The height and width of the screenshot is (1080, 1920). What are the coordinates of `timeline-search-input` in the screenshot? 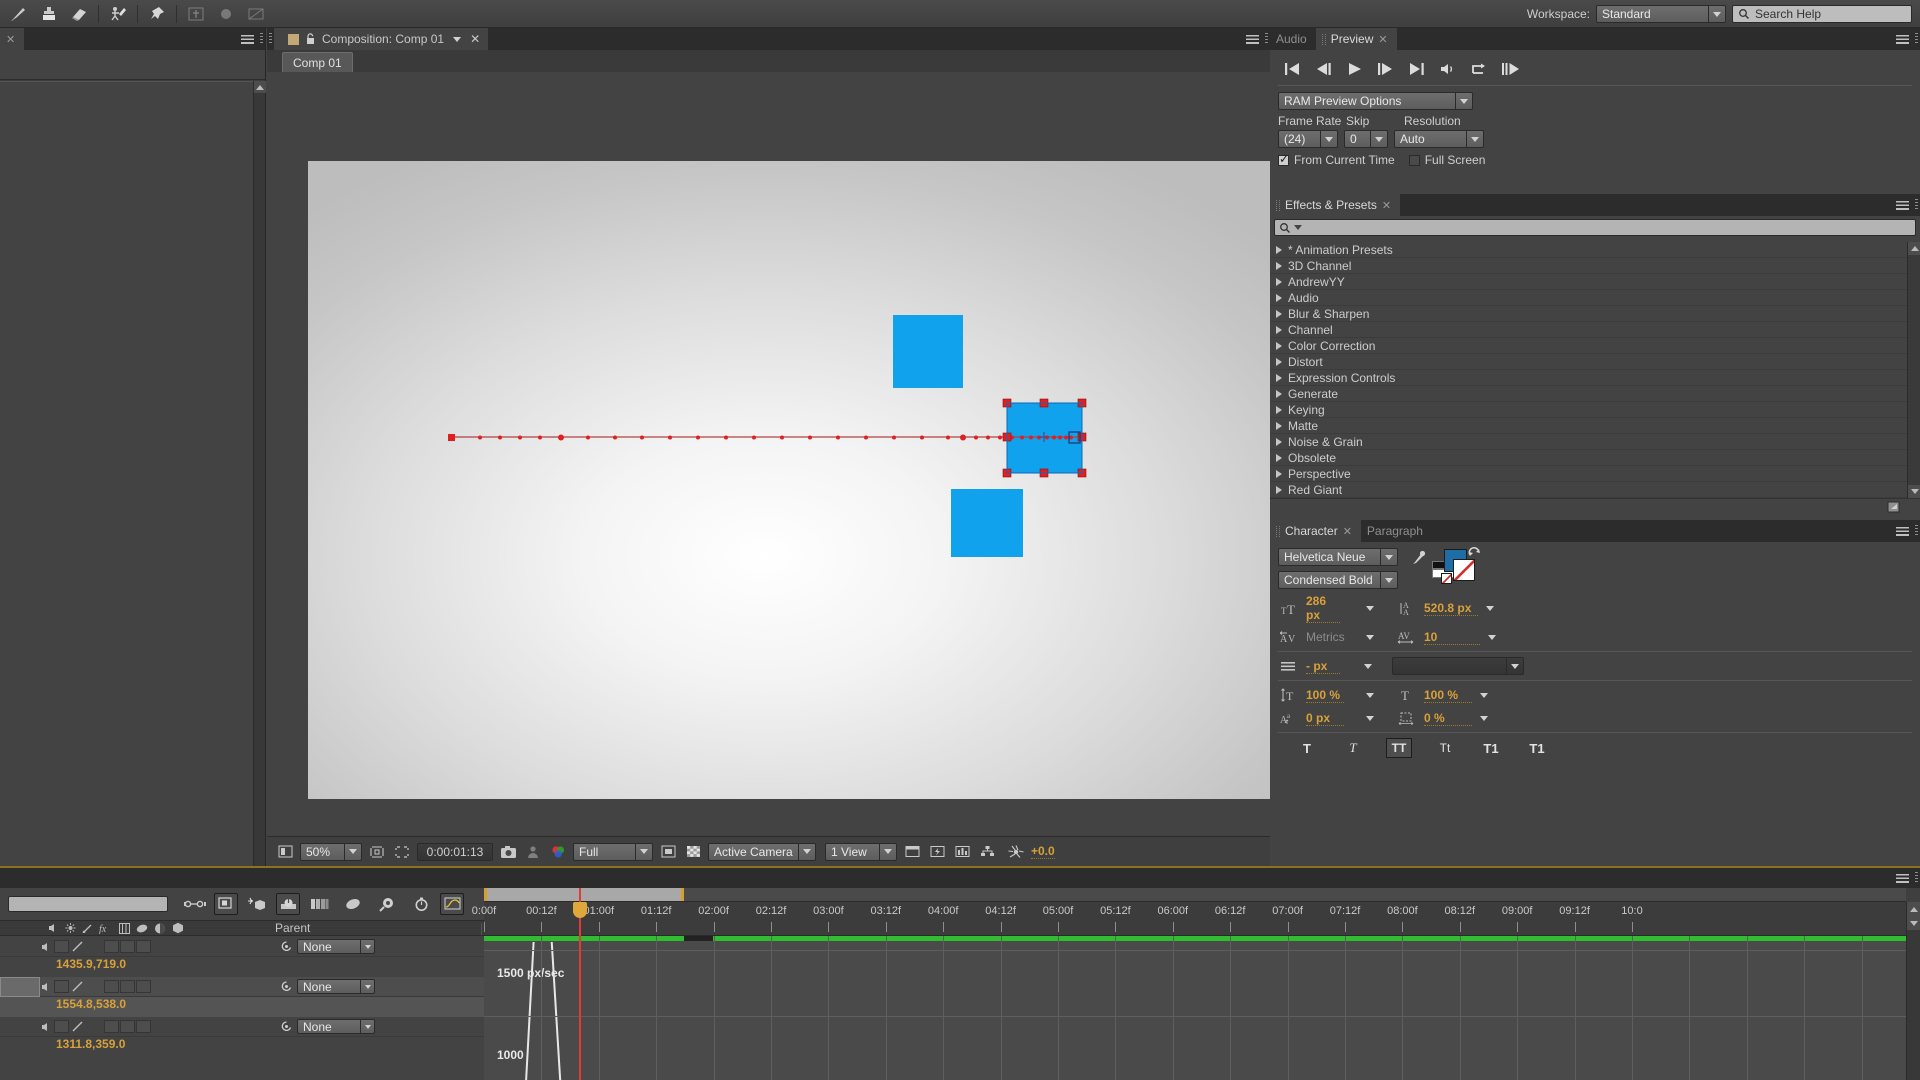 It's located at (88, 904).